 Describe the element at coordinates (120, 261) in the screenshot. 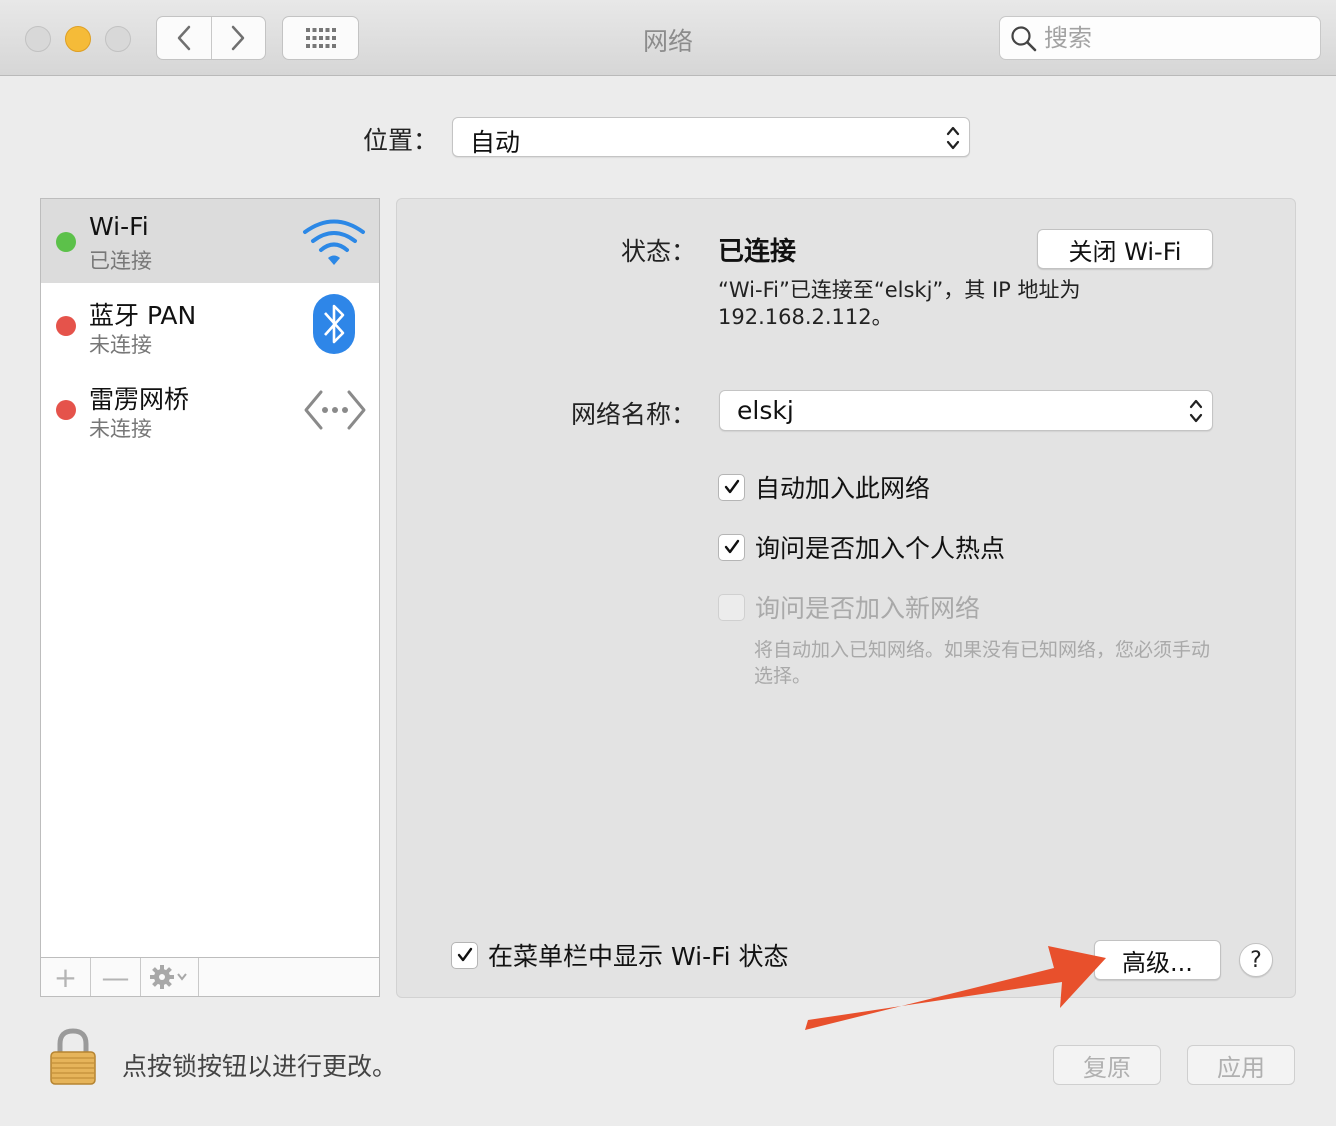

I see `service-status: 已连接` at that location.